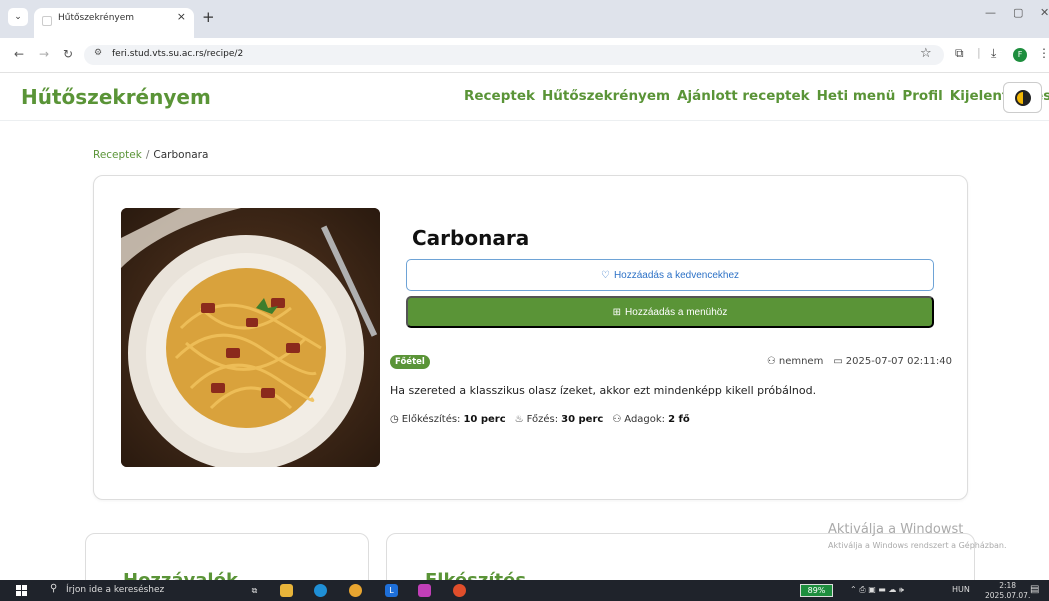 The image size is (1049, 601). What do you see at coordinates (394, 419) in the screenshot?
I see `clock-icon: ◷` at bounding box center [394, 419].